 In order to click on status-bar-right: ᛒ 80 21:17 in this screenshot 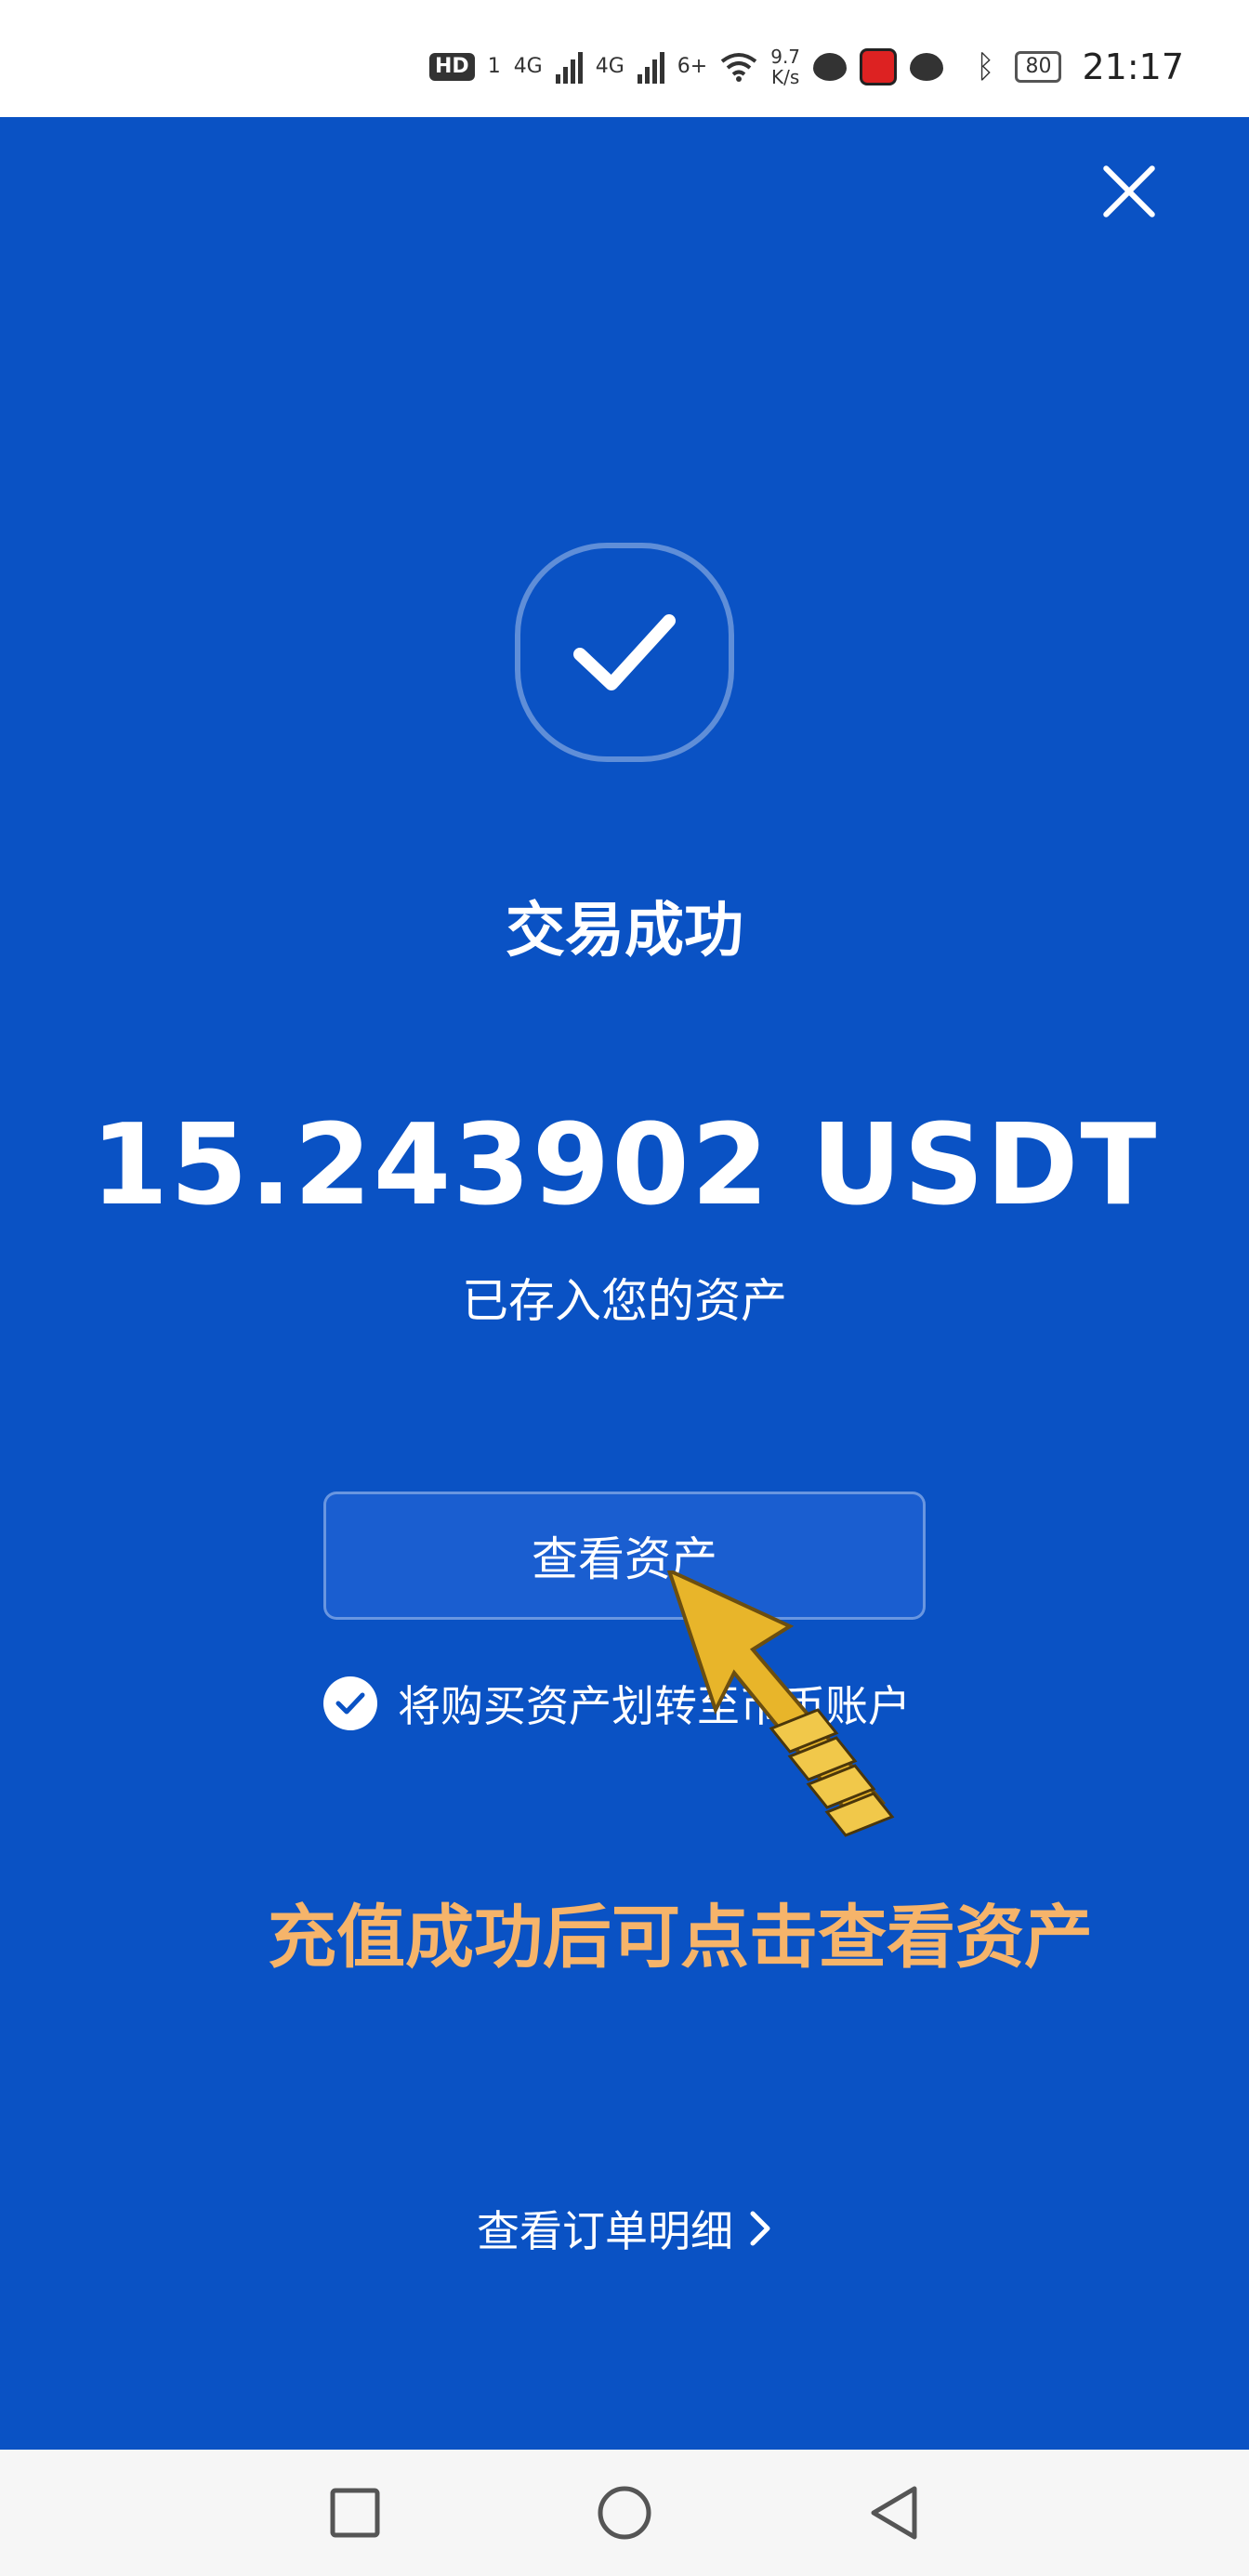, I will do `click(1080, 66)`.